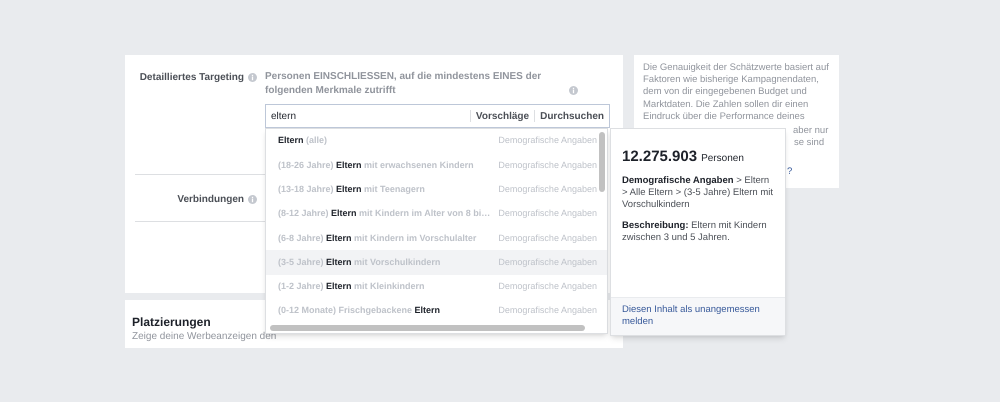  What do you see at coordinates (192, 77) in the screenshot?
I see `field-label: Detailliertes Targeting` at bounding box center [192, 77].